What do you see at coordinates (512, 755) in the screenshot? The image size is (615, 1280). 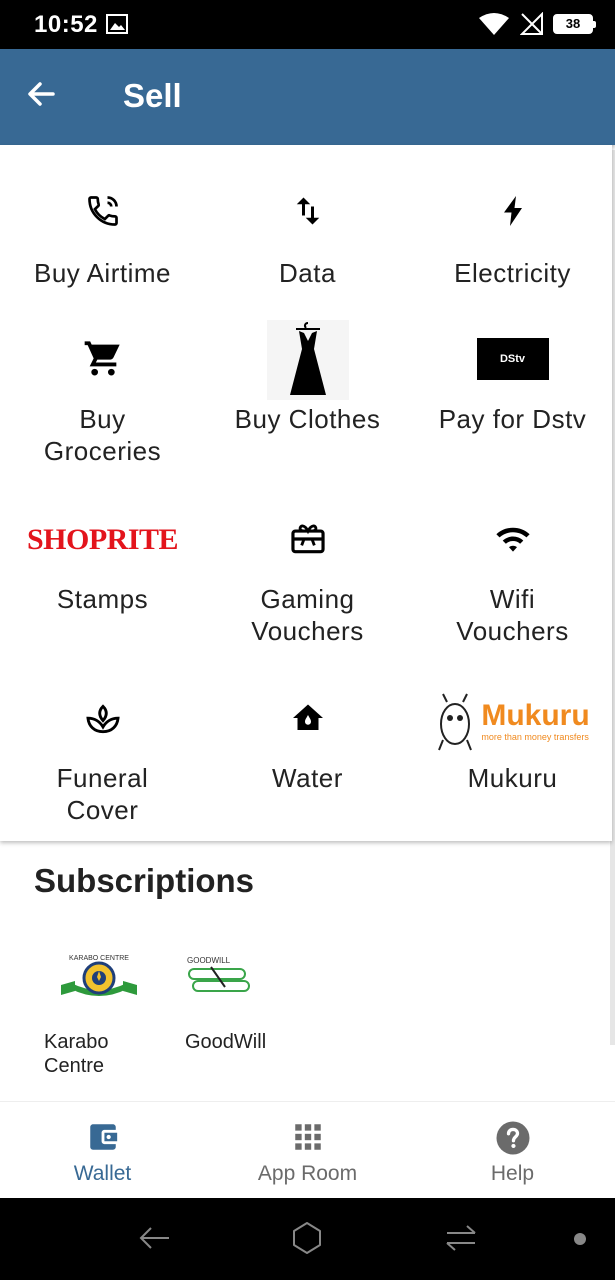 I see `service-mukuru: Mukuru more than money transfers Mukuru` at bounding box center [512, 755].